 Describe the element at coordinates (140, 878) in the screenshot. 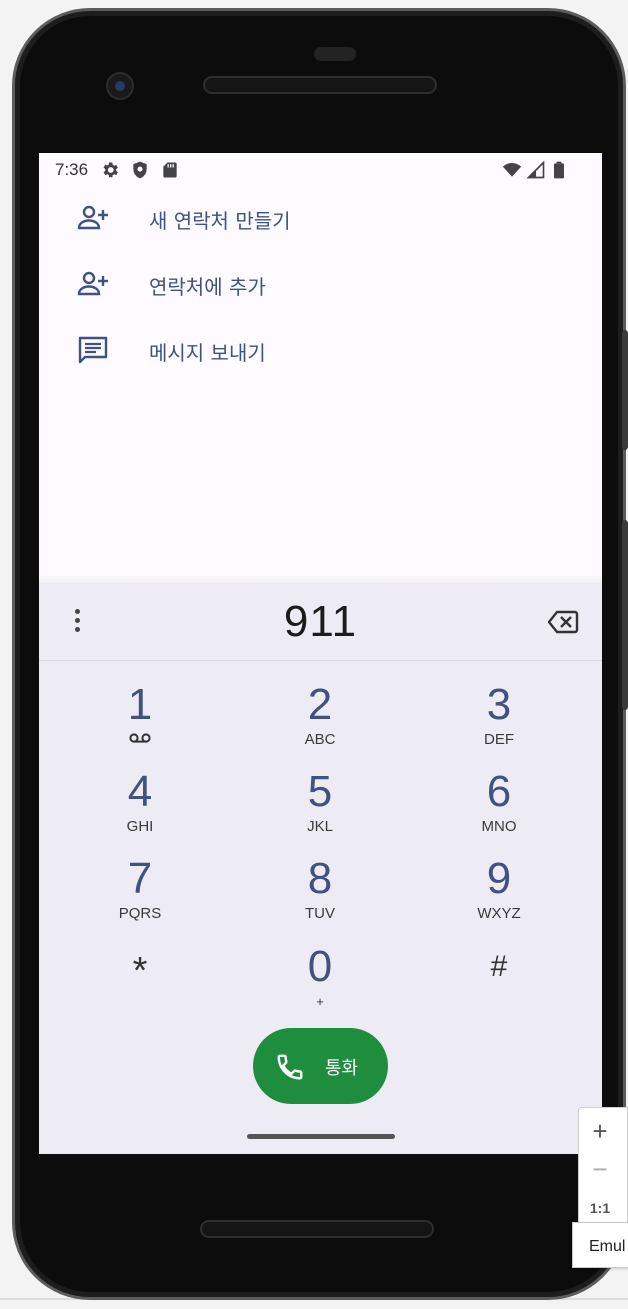

I see `key-digit: 7` at that location.